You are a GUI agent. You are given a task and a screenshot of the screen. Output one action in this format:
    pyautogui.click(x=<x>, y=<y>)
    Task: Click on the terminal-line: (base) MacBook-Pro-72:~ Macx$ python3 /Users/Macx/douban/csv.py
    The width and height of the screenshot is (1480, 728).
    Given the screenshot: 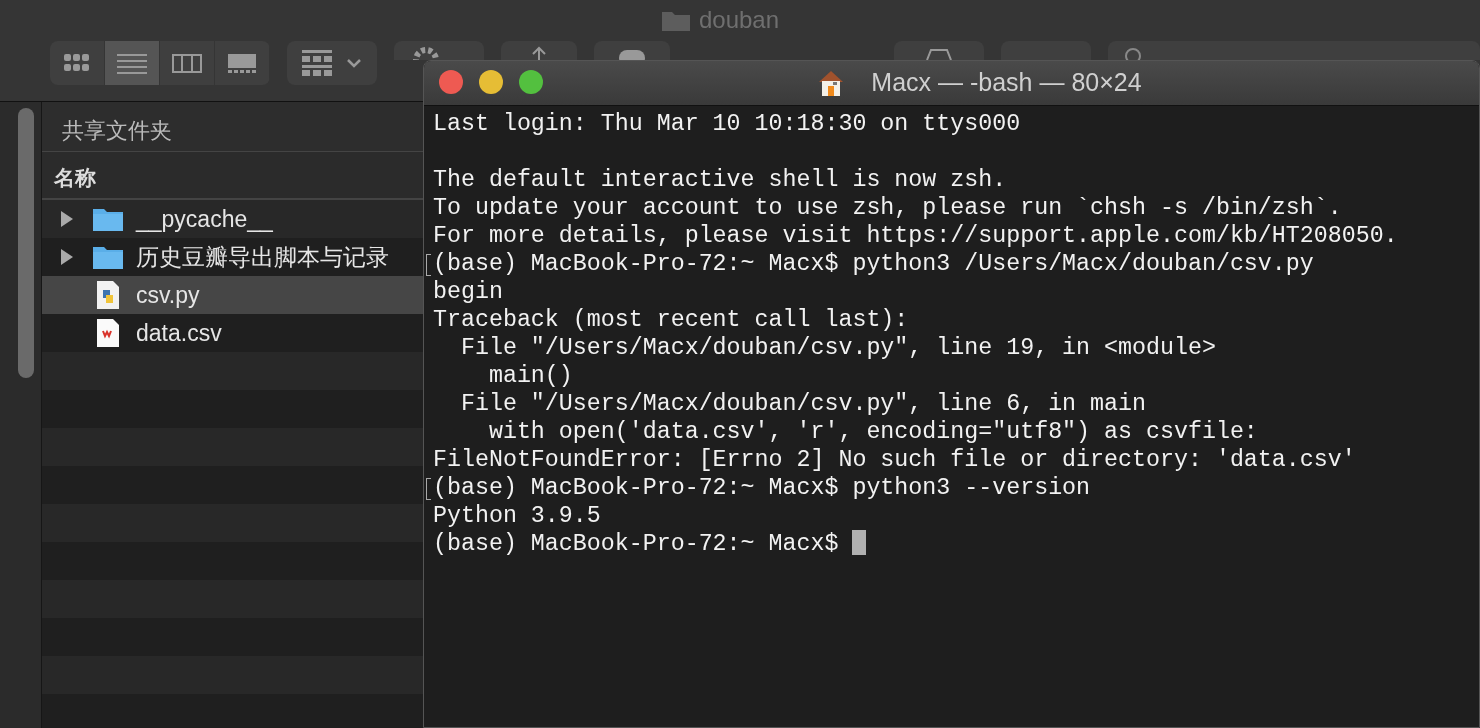 What is the action you would take?
    pyautogui.click(x=873, y=264)
    